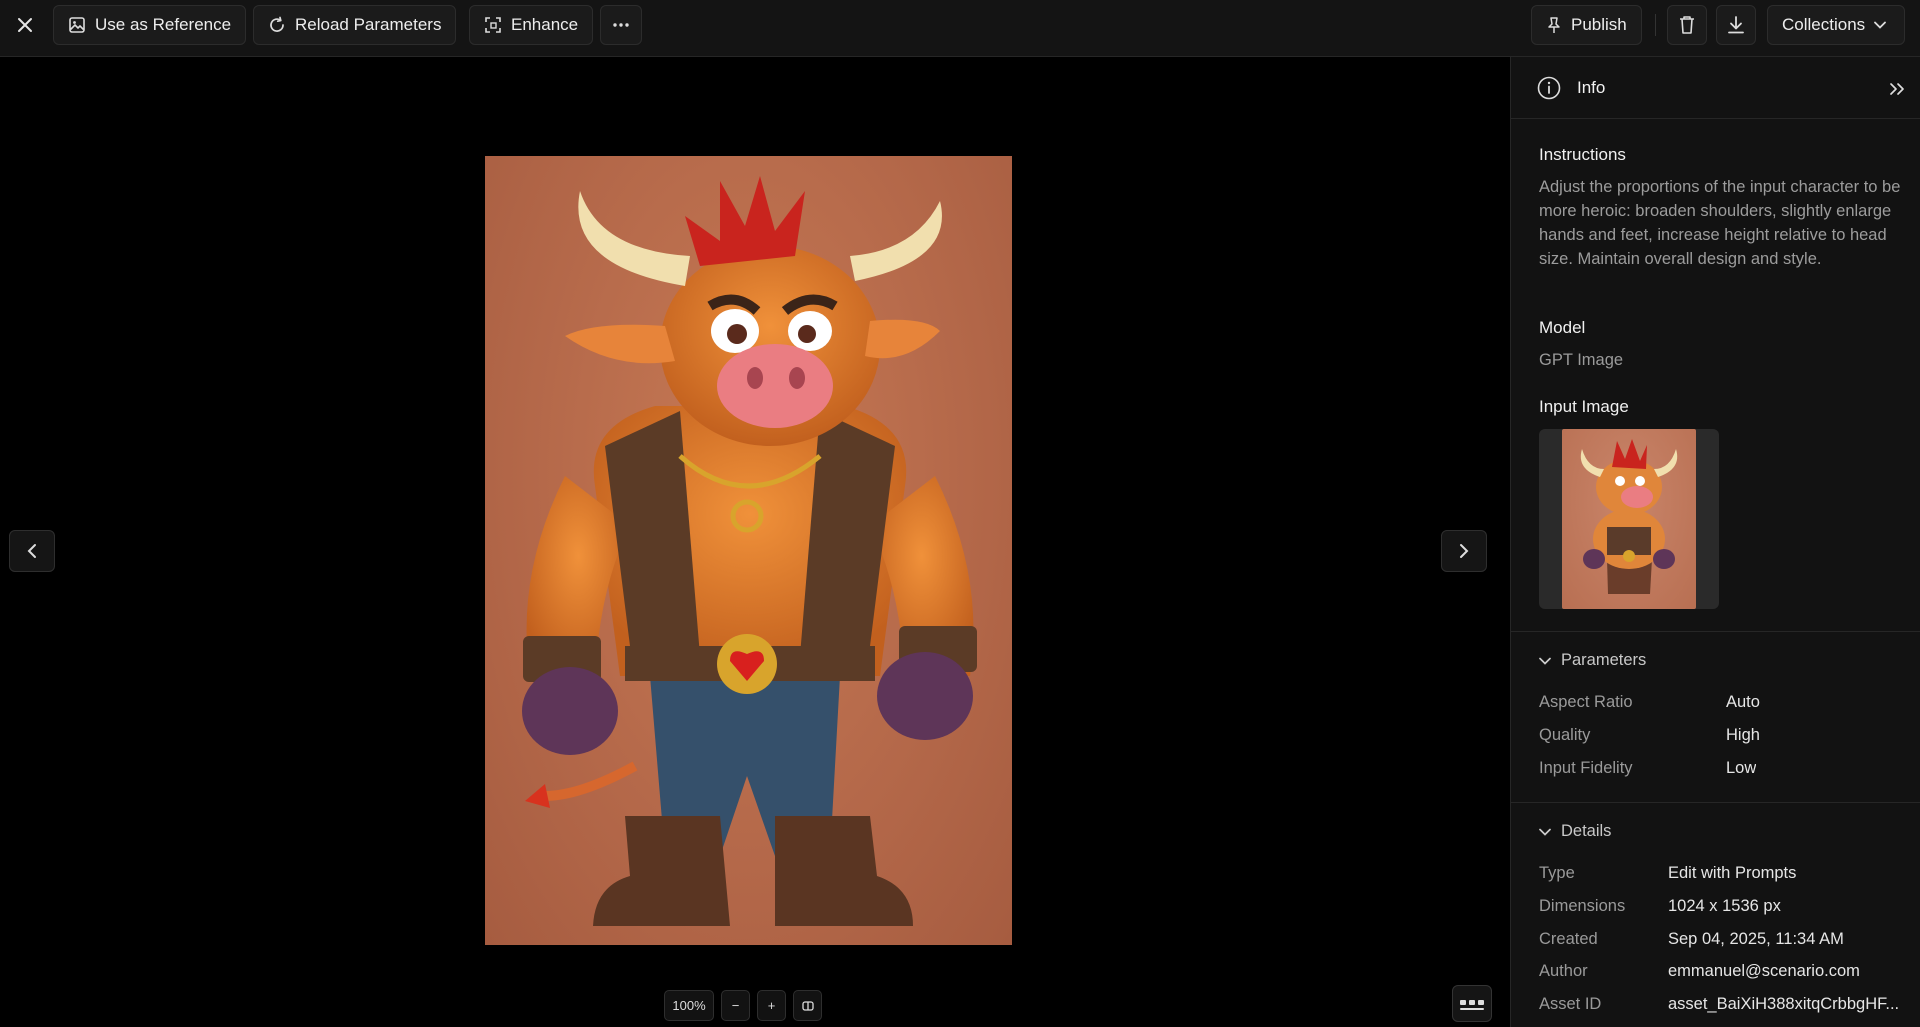  I want to click on more-icon, so click(621, 25).